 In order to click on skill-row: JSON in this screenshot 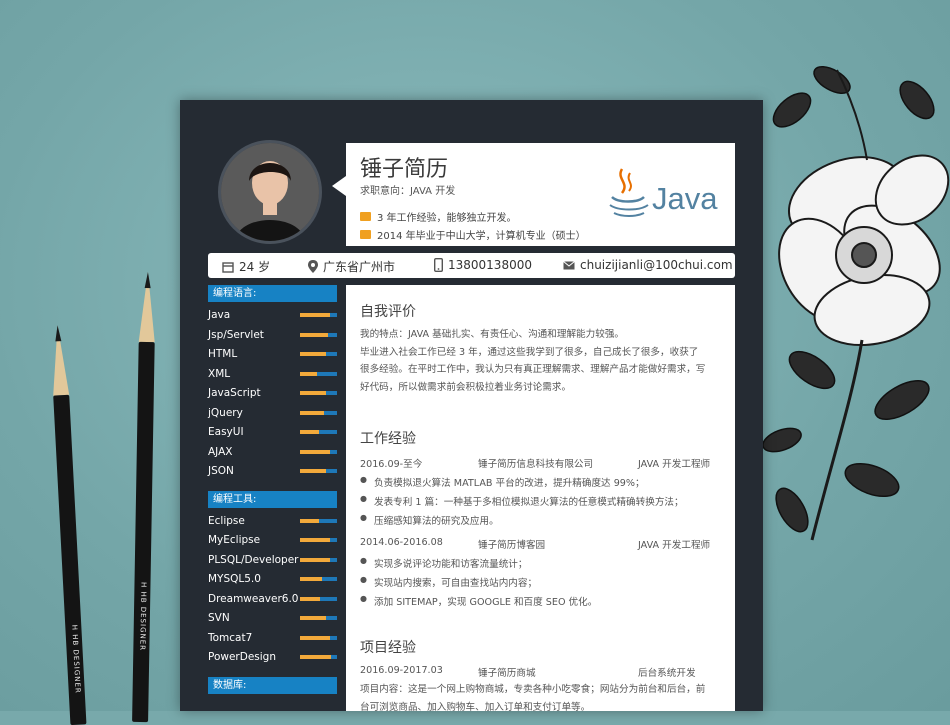, I will do `click(272, 472)`.